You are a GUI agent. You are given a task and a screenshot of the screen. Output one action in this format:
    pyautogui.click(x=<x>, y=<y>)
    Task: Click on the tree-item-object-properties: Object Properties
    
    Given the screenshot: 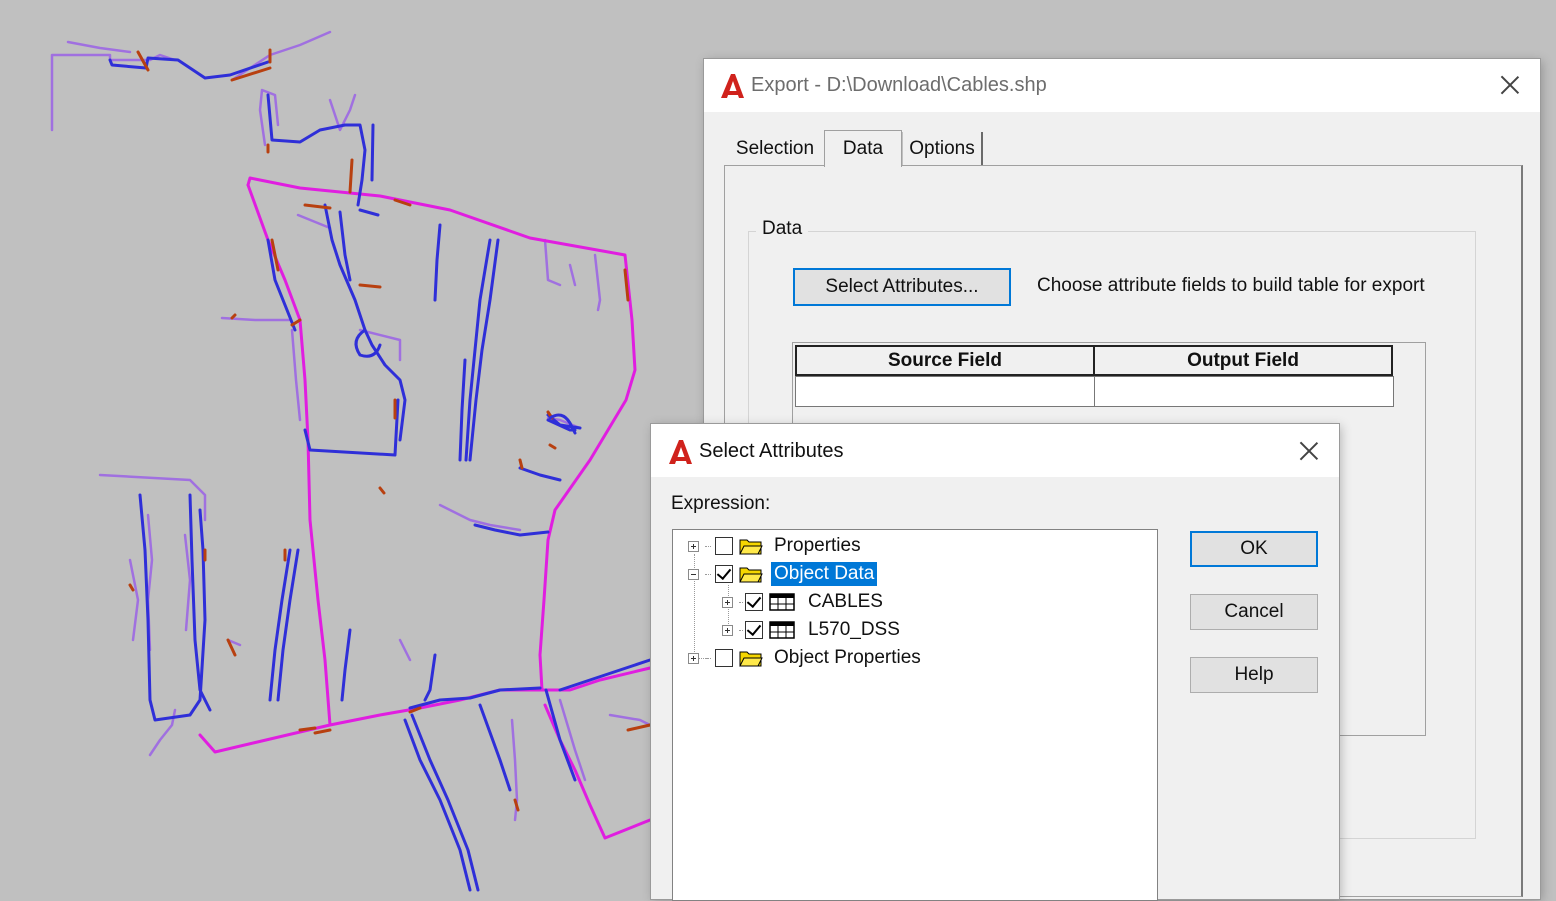 What is the action you would take?
    pyautogui.click(x=806, y=658)
    